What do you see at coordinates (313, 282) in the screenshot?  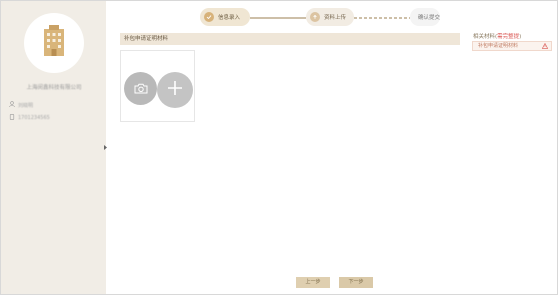 I see `previous-step-button: 上一步` at bounding box center [313, 282].